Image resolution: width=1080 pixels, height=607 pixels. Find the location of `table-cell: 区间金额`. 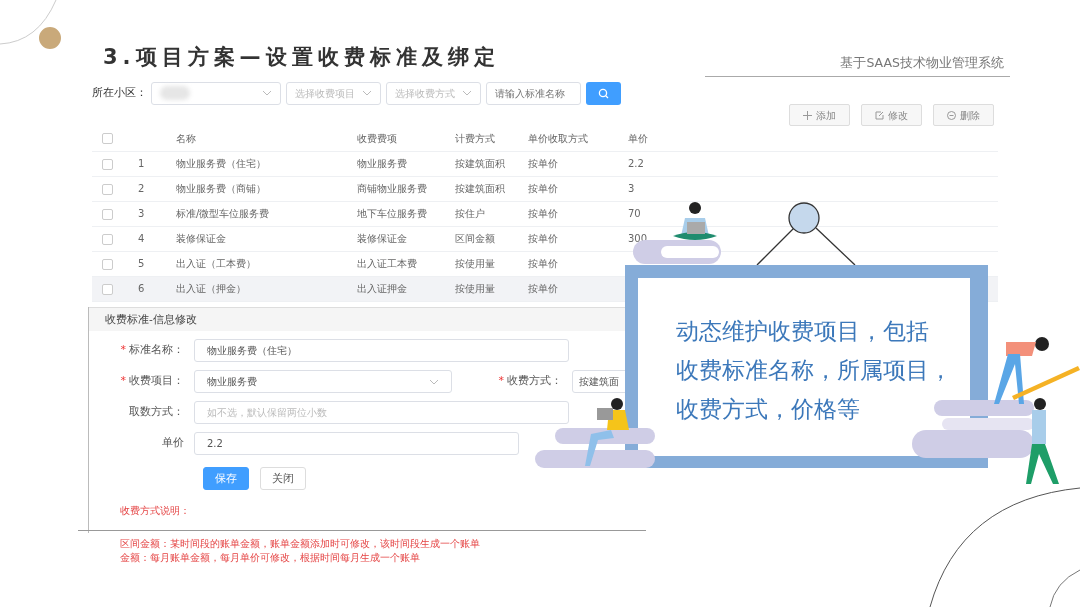

table-cell: 区间金额 is located at coordinates (475, 238).